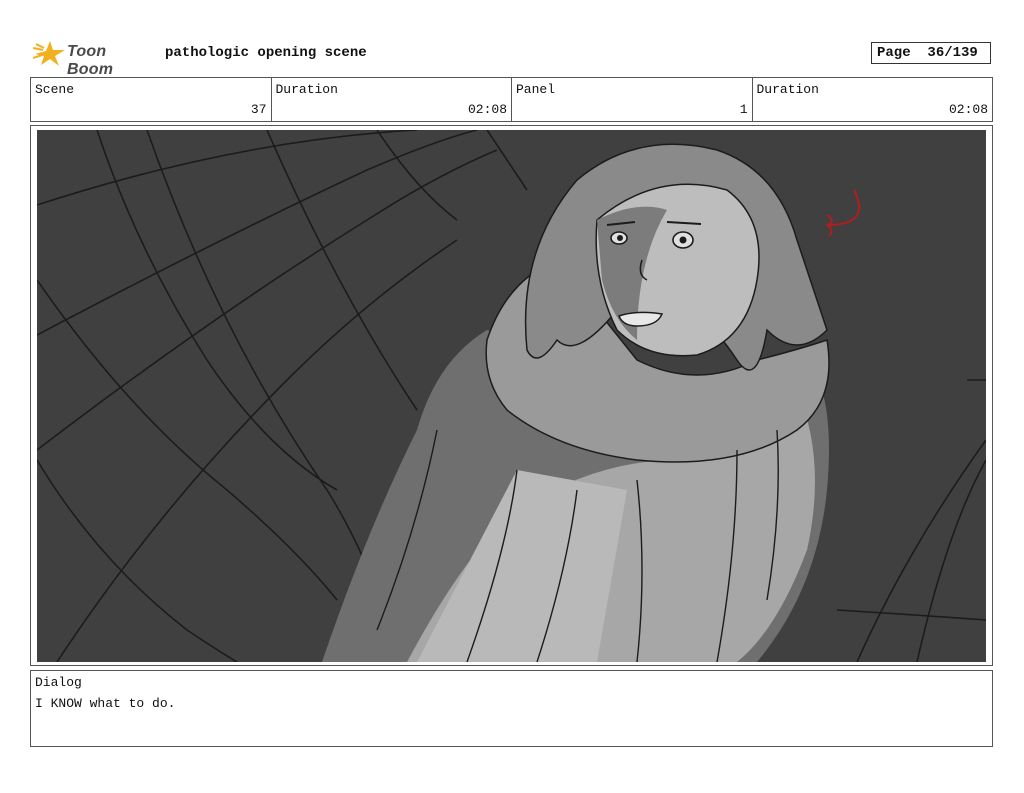  What do you see at coordinates (58, 682) in the screenshot?
I see `dialog-label: Dialog` at bounding box center [58, 682].